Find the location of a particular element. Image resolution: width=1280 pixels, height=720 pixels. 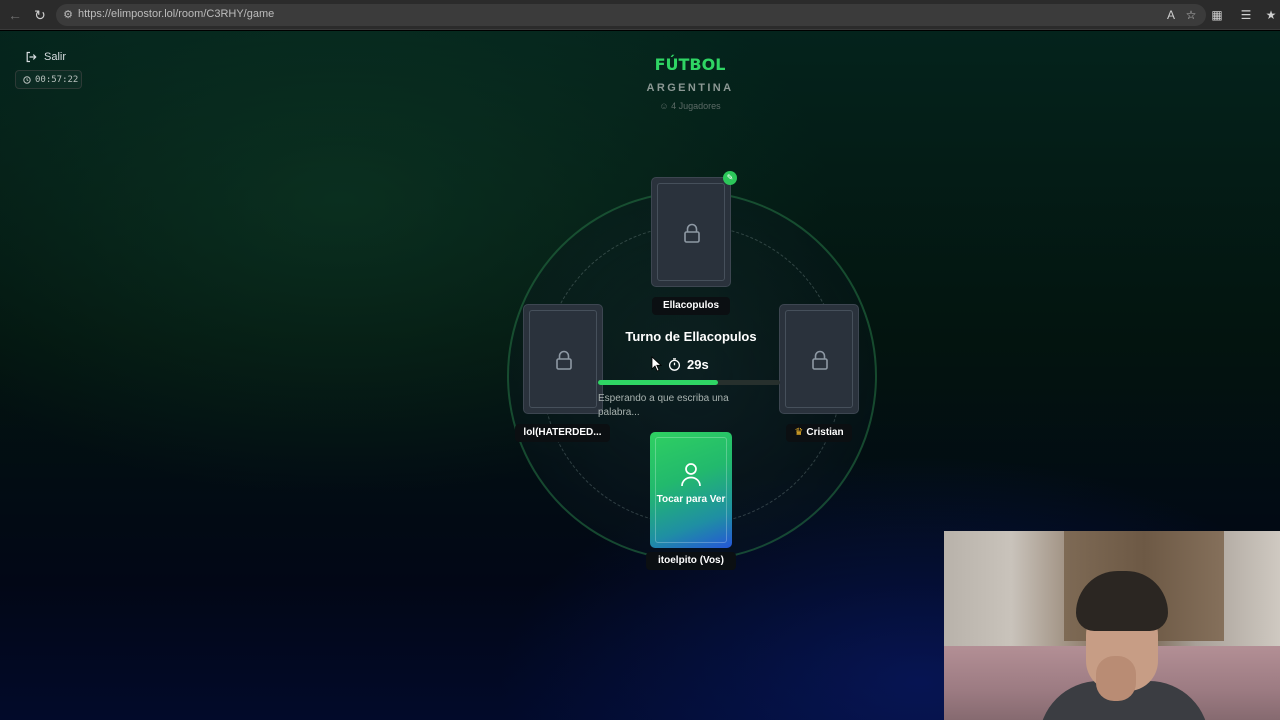

clock-icon is located at coordinates (27, 79).